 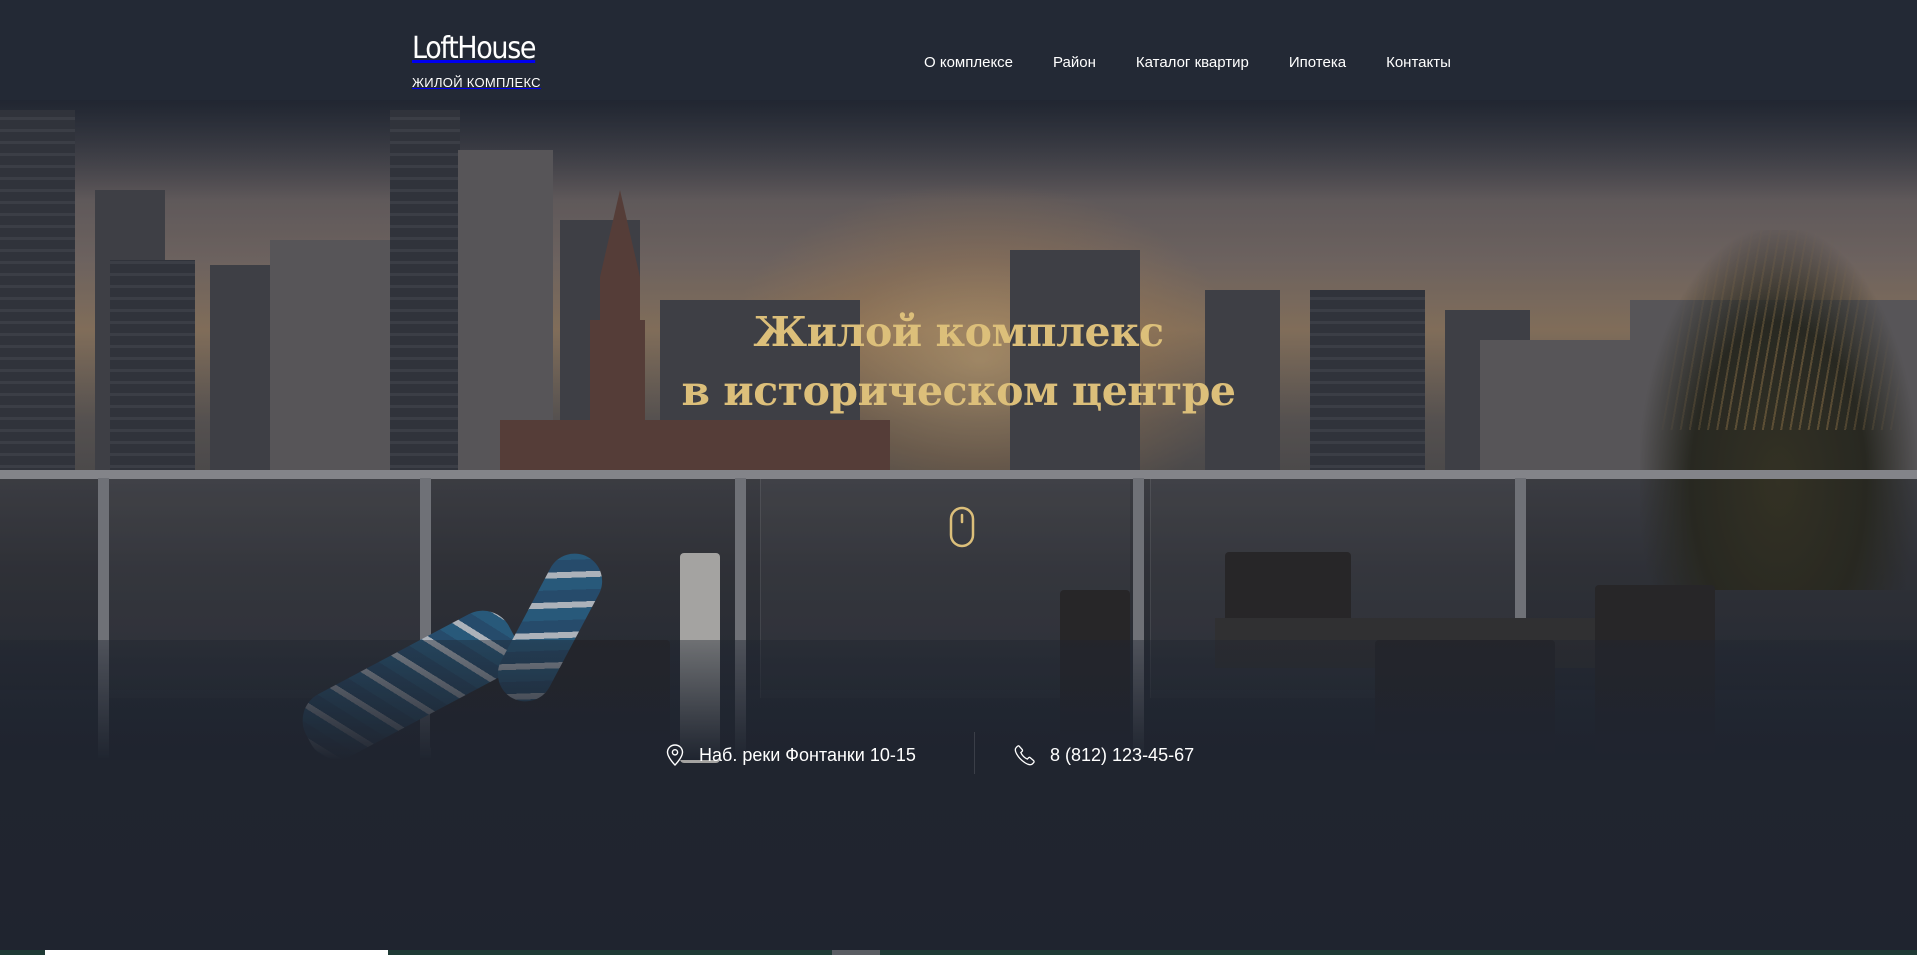 What do you see at coordinates (1418, 63) in the screenshot?
I see `nav-link-contacts: Контакты` at bounding box center [1418, 63].